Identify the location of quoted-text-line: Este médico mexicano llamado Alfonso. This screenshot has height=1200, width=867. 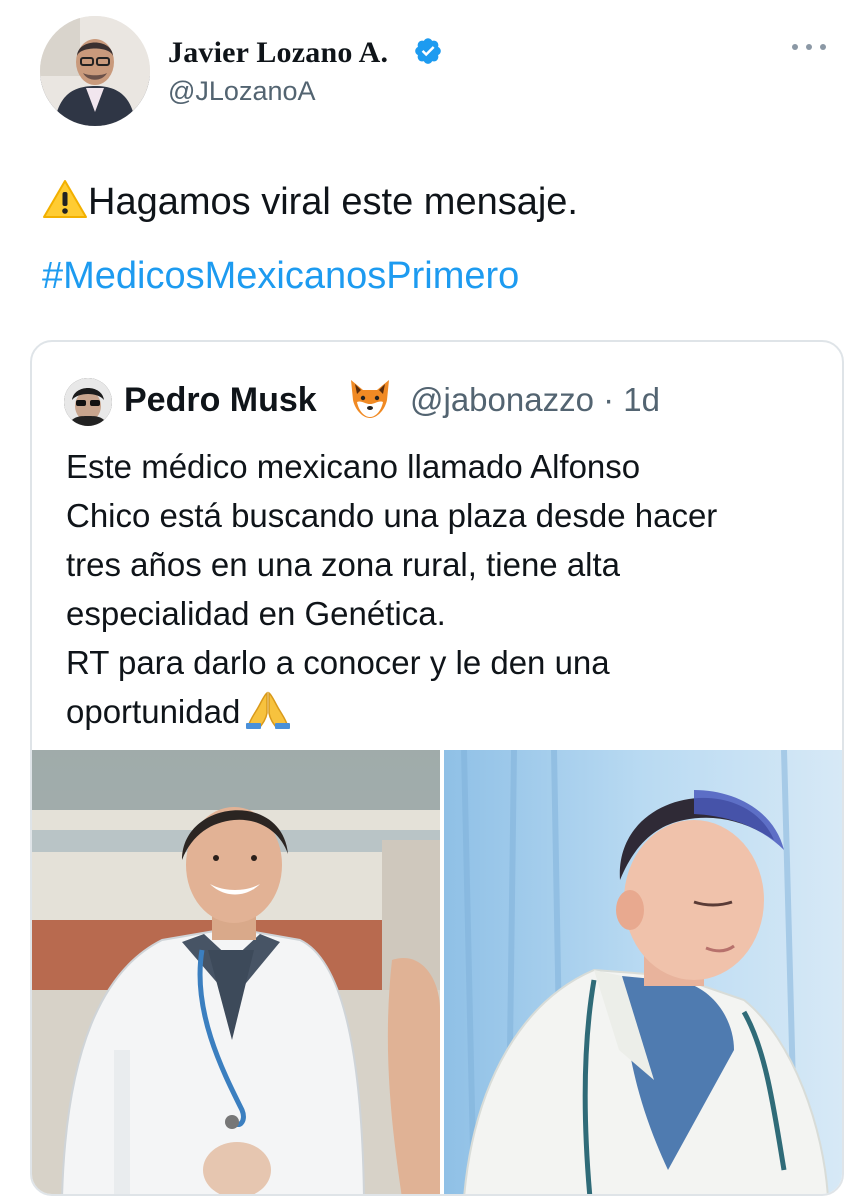
(353, 466).